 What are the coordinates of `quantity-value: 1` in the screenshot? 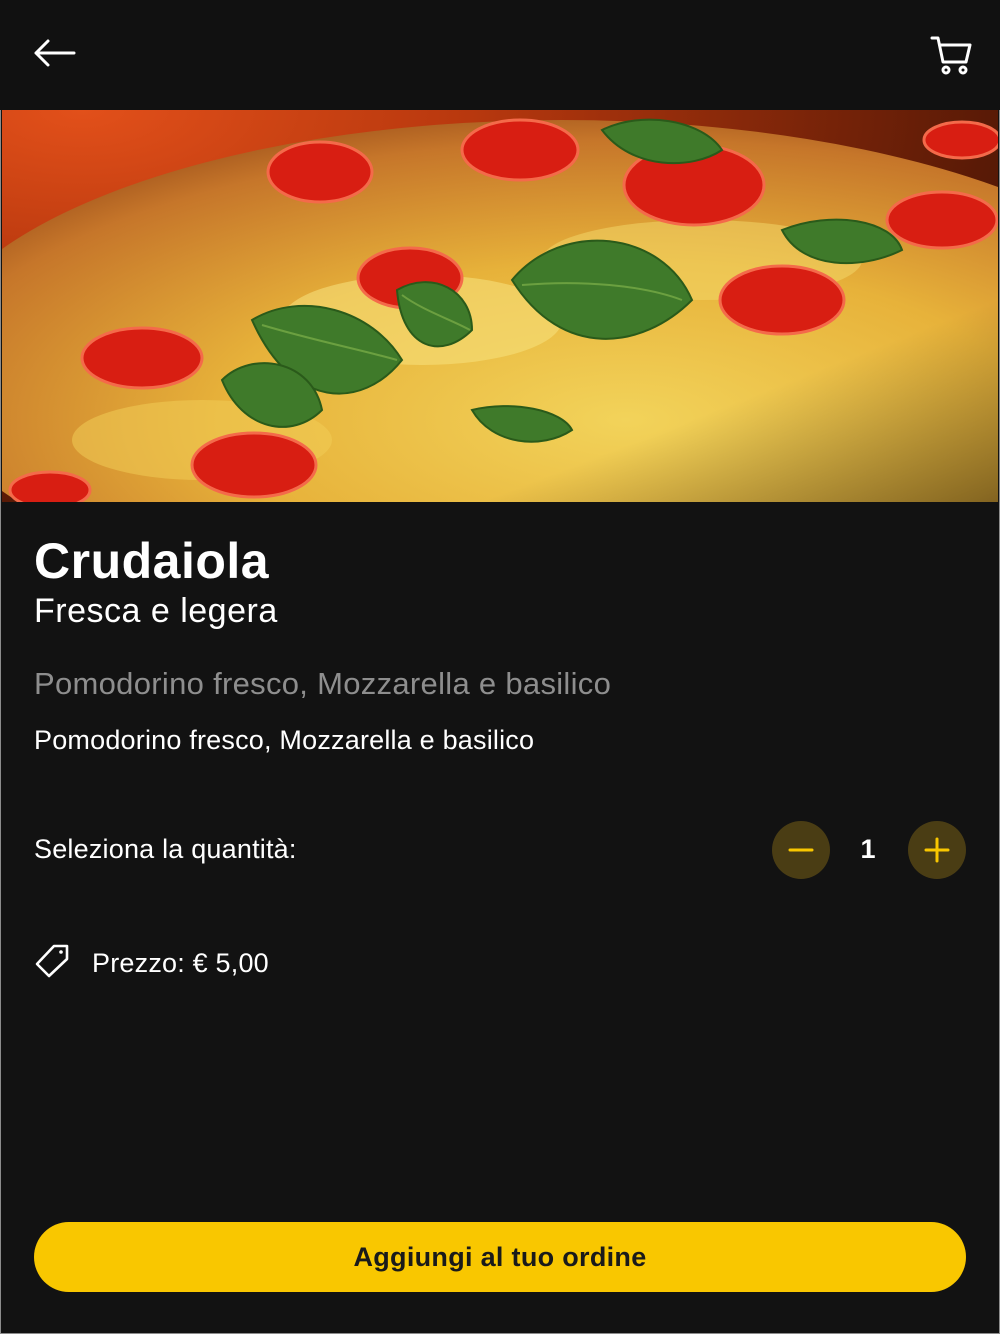 It's located at (868, 849).